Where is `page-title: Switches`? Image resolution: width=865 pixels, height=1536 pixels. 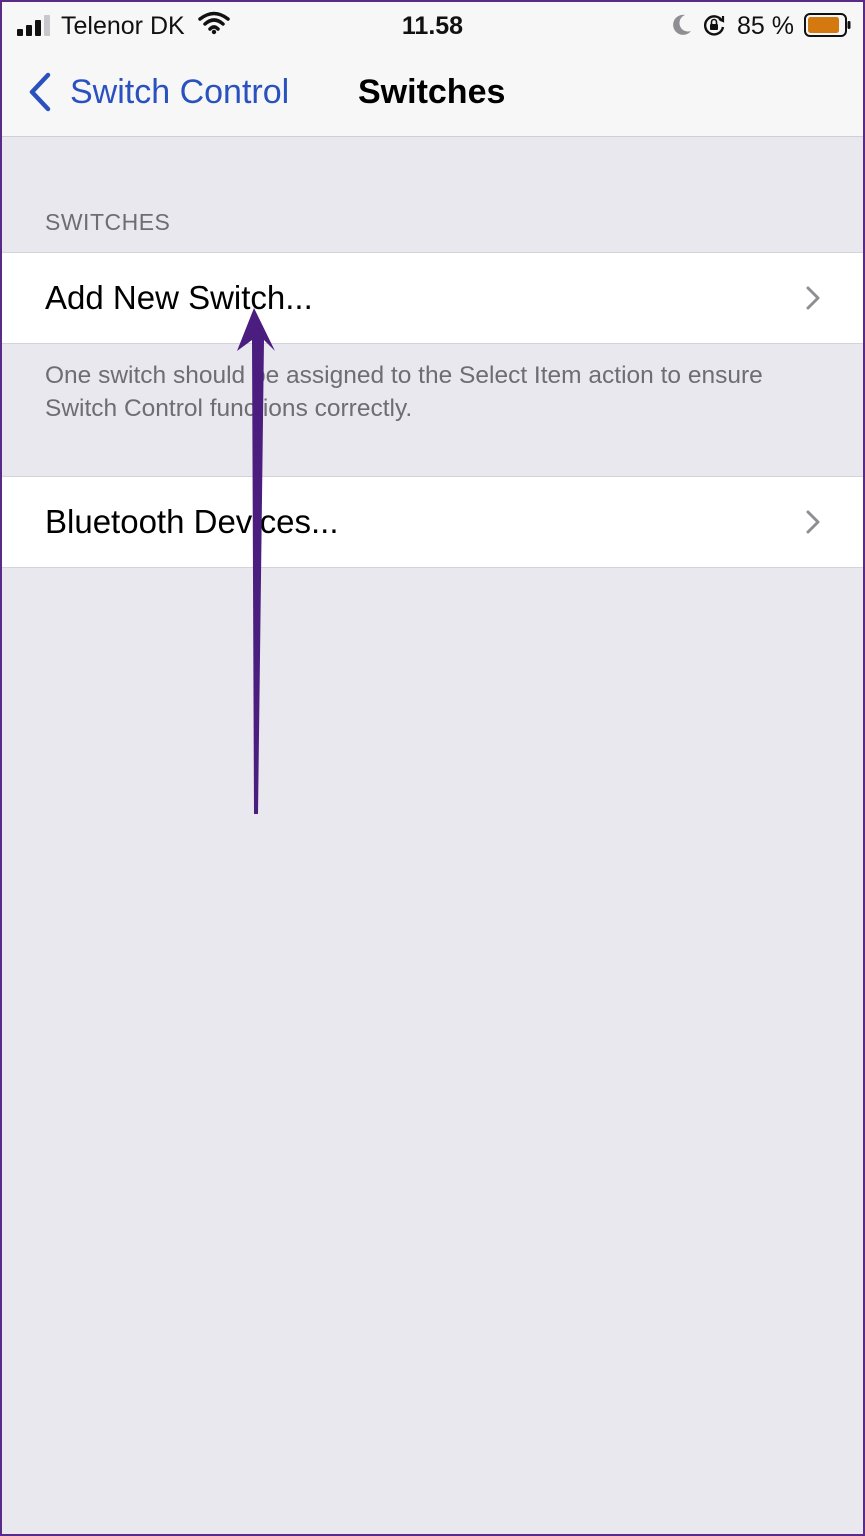 page-title: Switches is located at coordinates (432, 92).